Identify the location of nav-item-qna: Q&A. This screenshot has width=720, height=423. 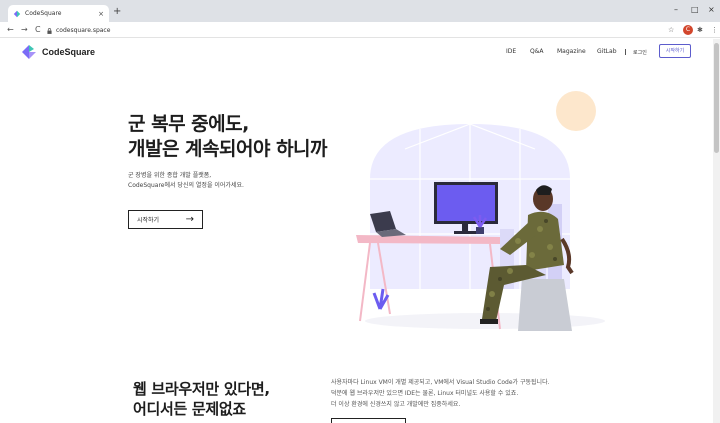
(537, 51).